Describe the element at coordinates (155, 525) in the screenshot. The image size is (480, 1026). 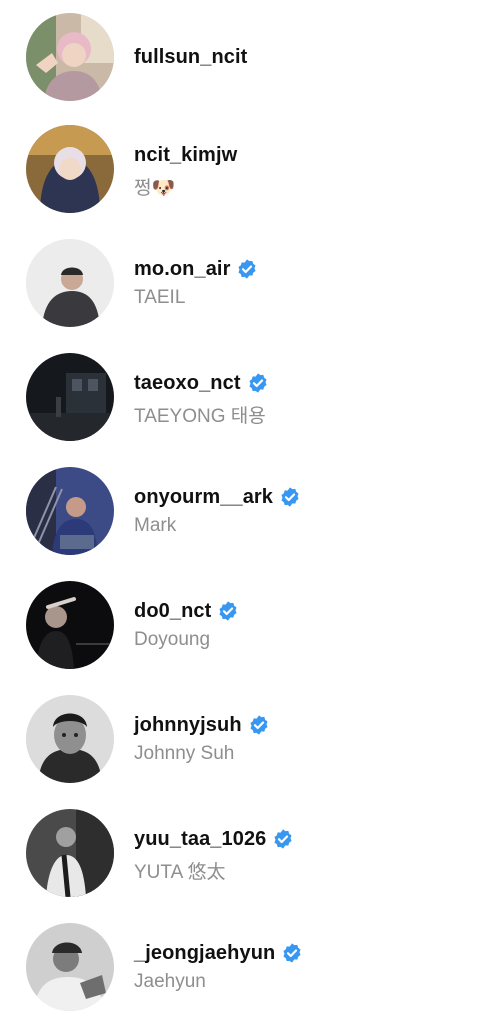
I see `full-name: Mark` at that location.